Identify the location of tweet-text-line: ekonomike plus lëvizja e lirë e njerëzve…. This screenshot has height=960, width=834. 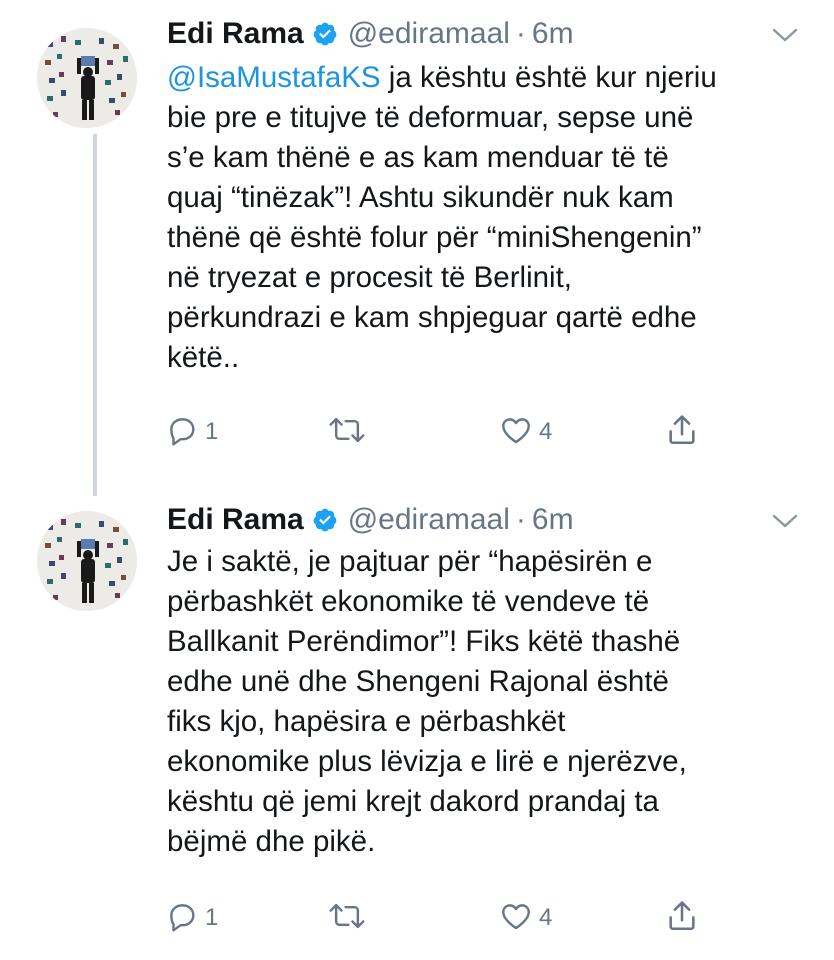
(427, 761).